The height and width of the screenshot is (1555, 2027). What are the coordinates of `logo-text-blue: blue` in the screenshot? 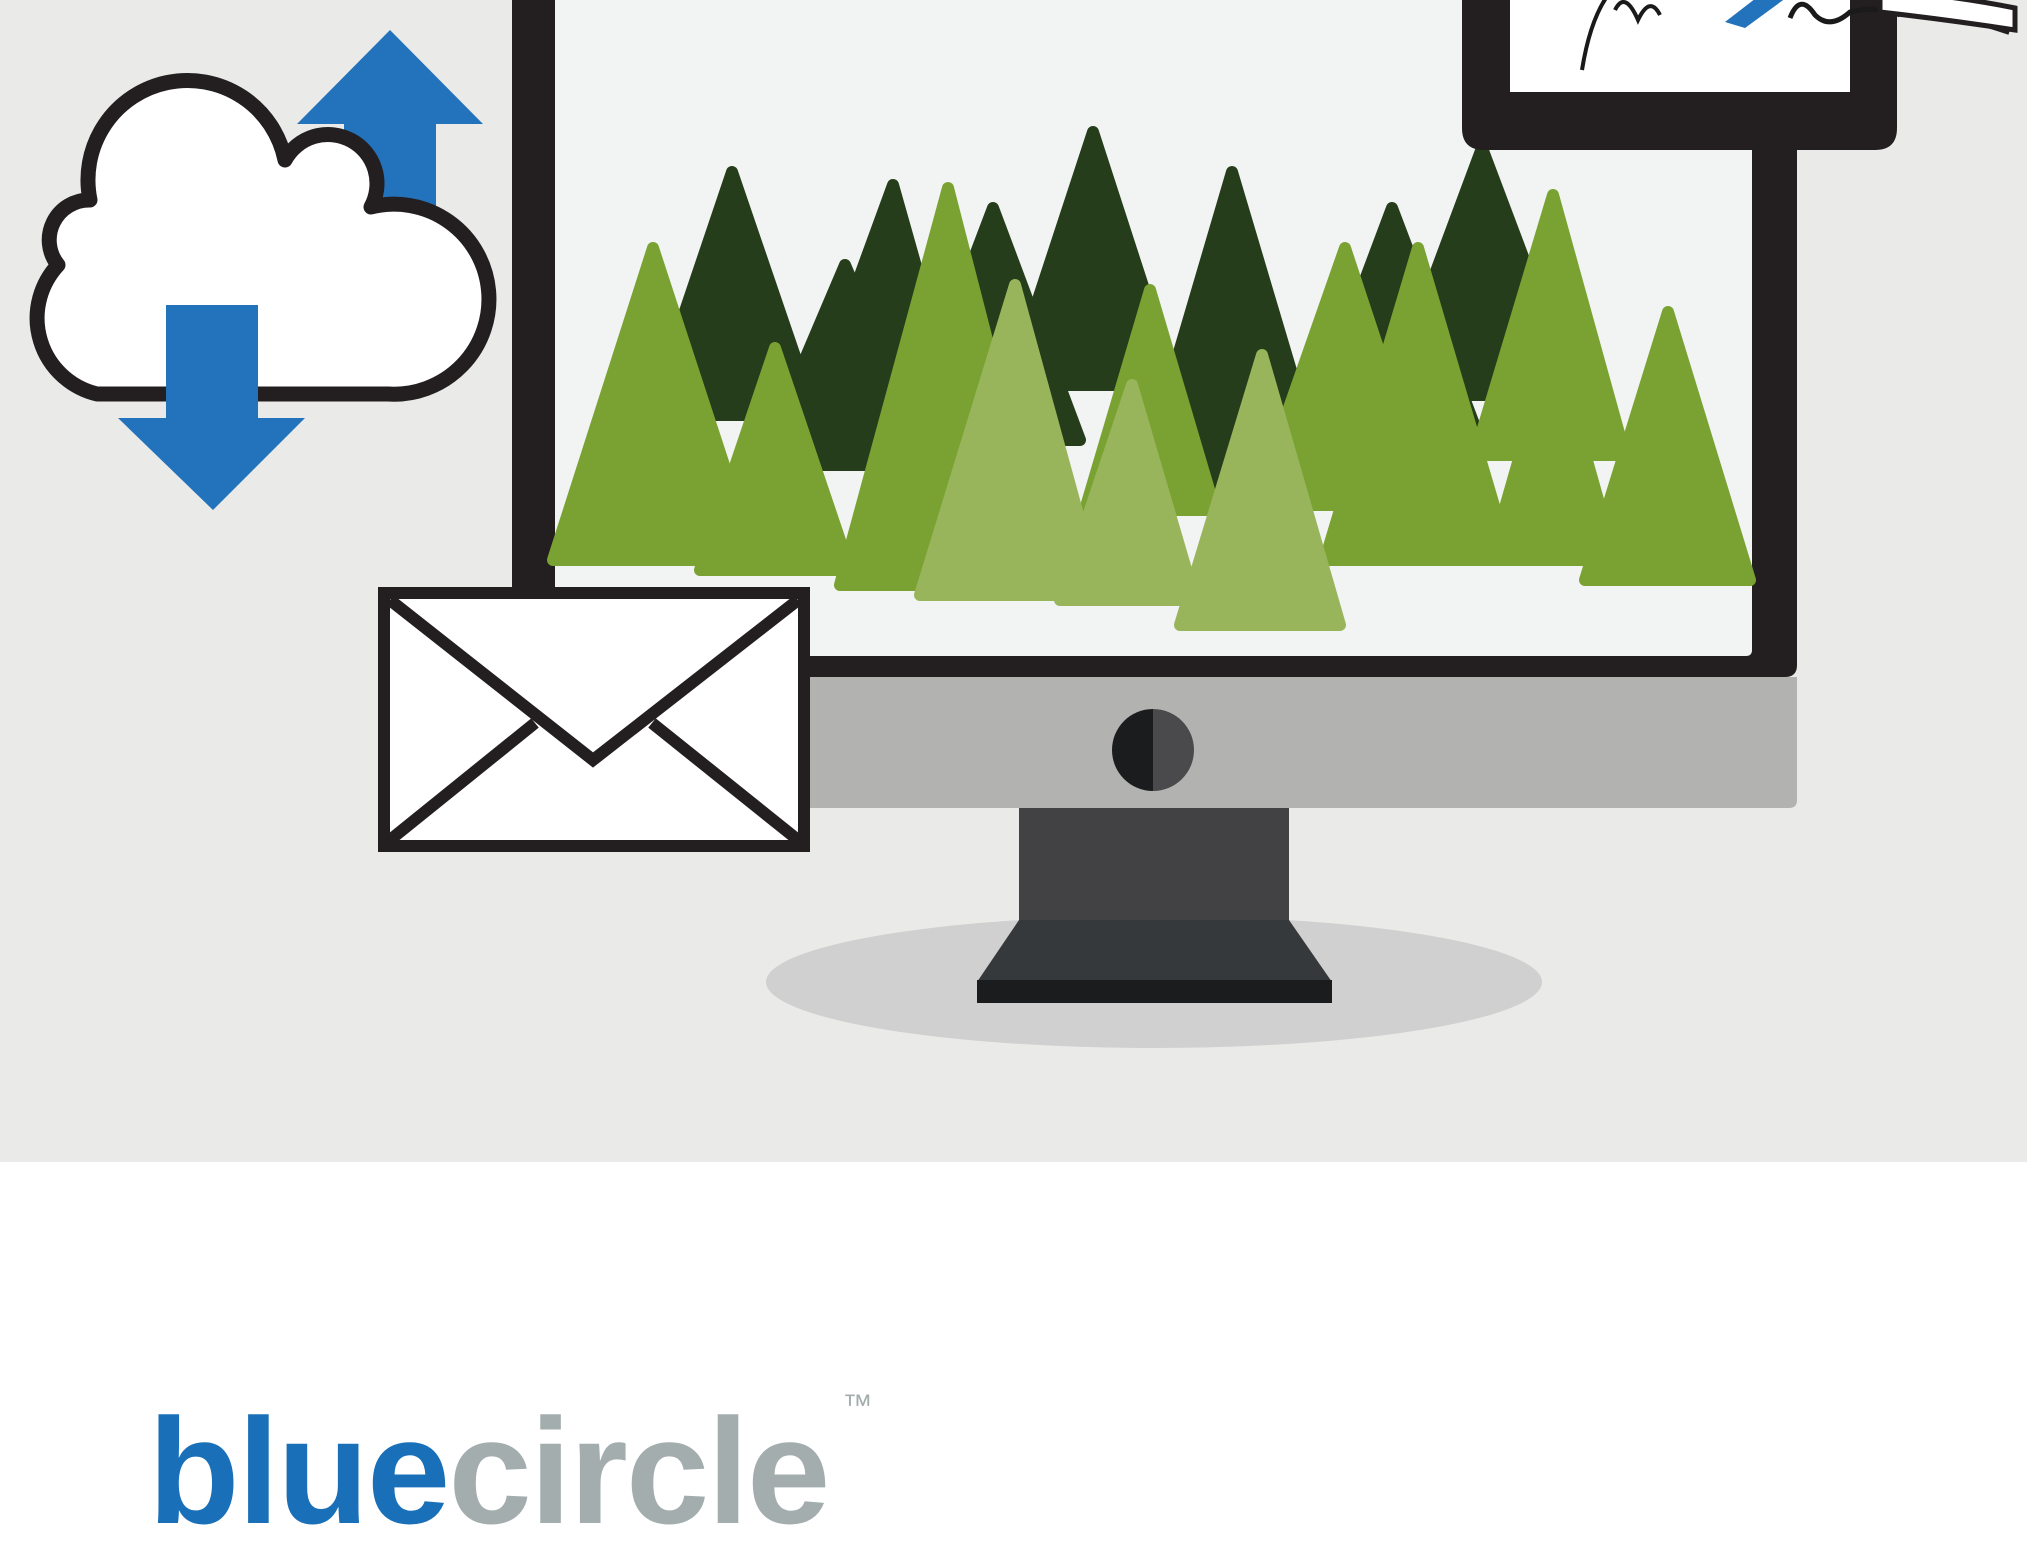 It's located at (299, 1471).